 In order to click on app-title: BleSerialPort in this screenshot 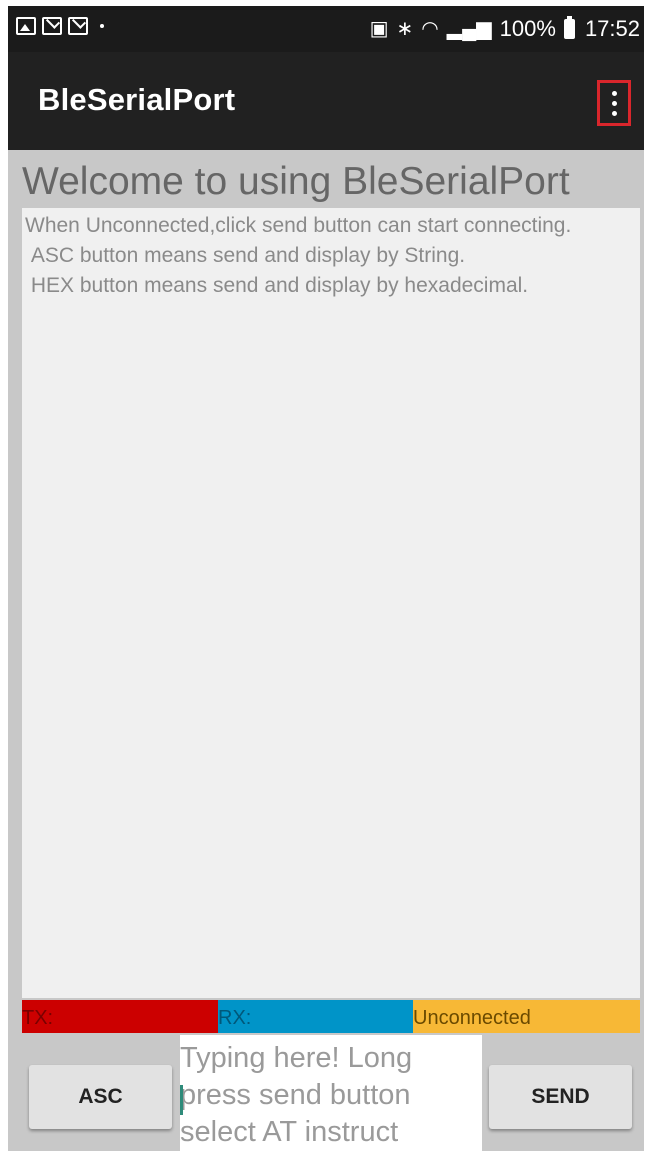, I will do `click(137, 99)`.